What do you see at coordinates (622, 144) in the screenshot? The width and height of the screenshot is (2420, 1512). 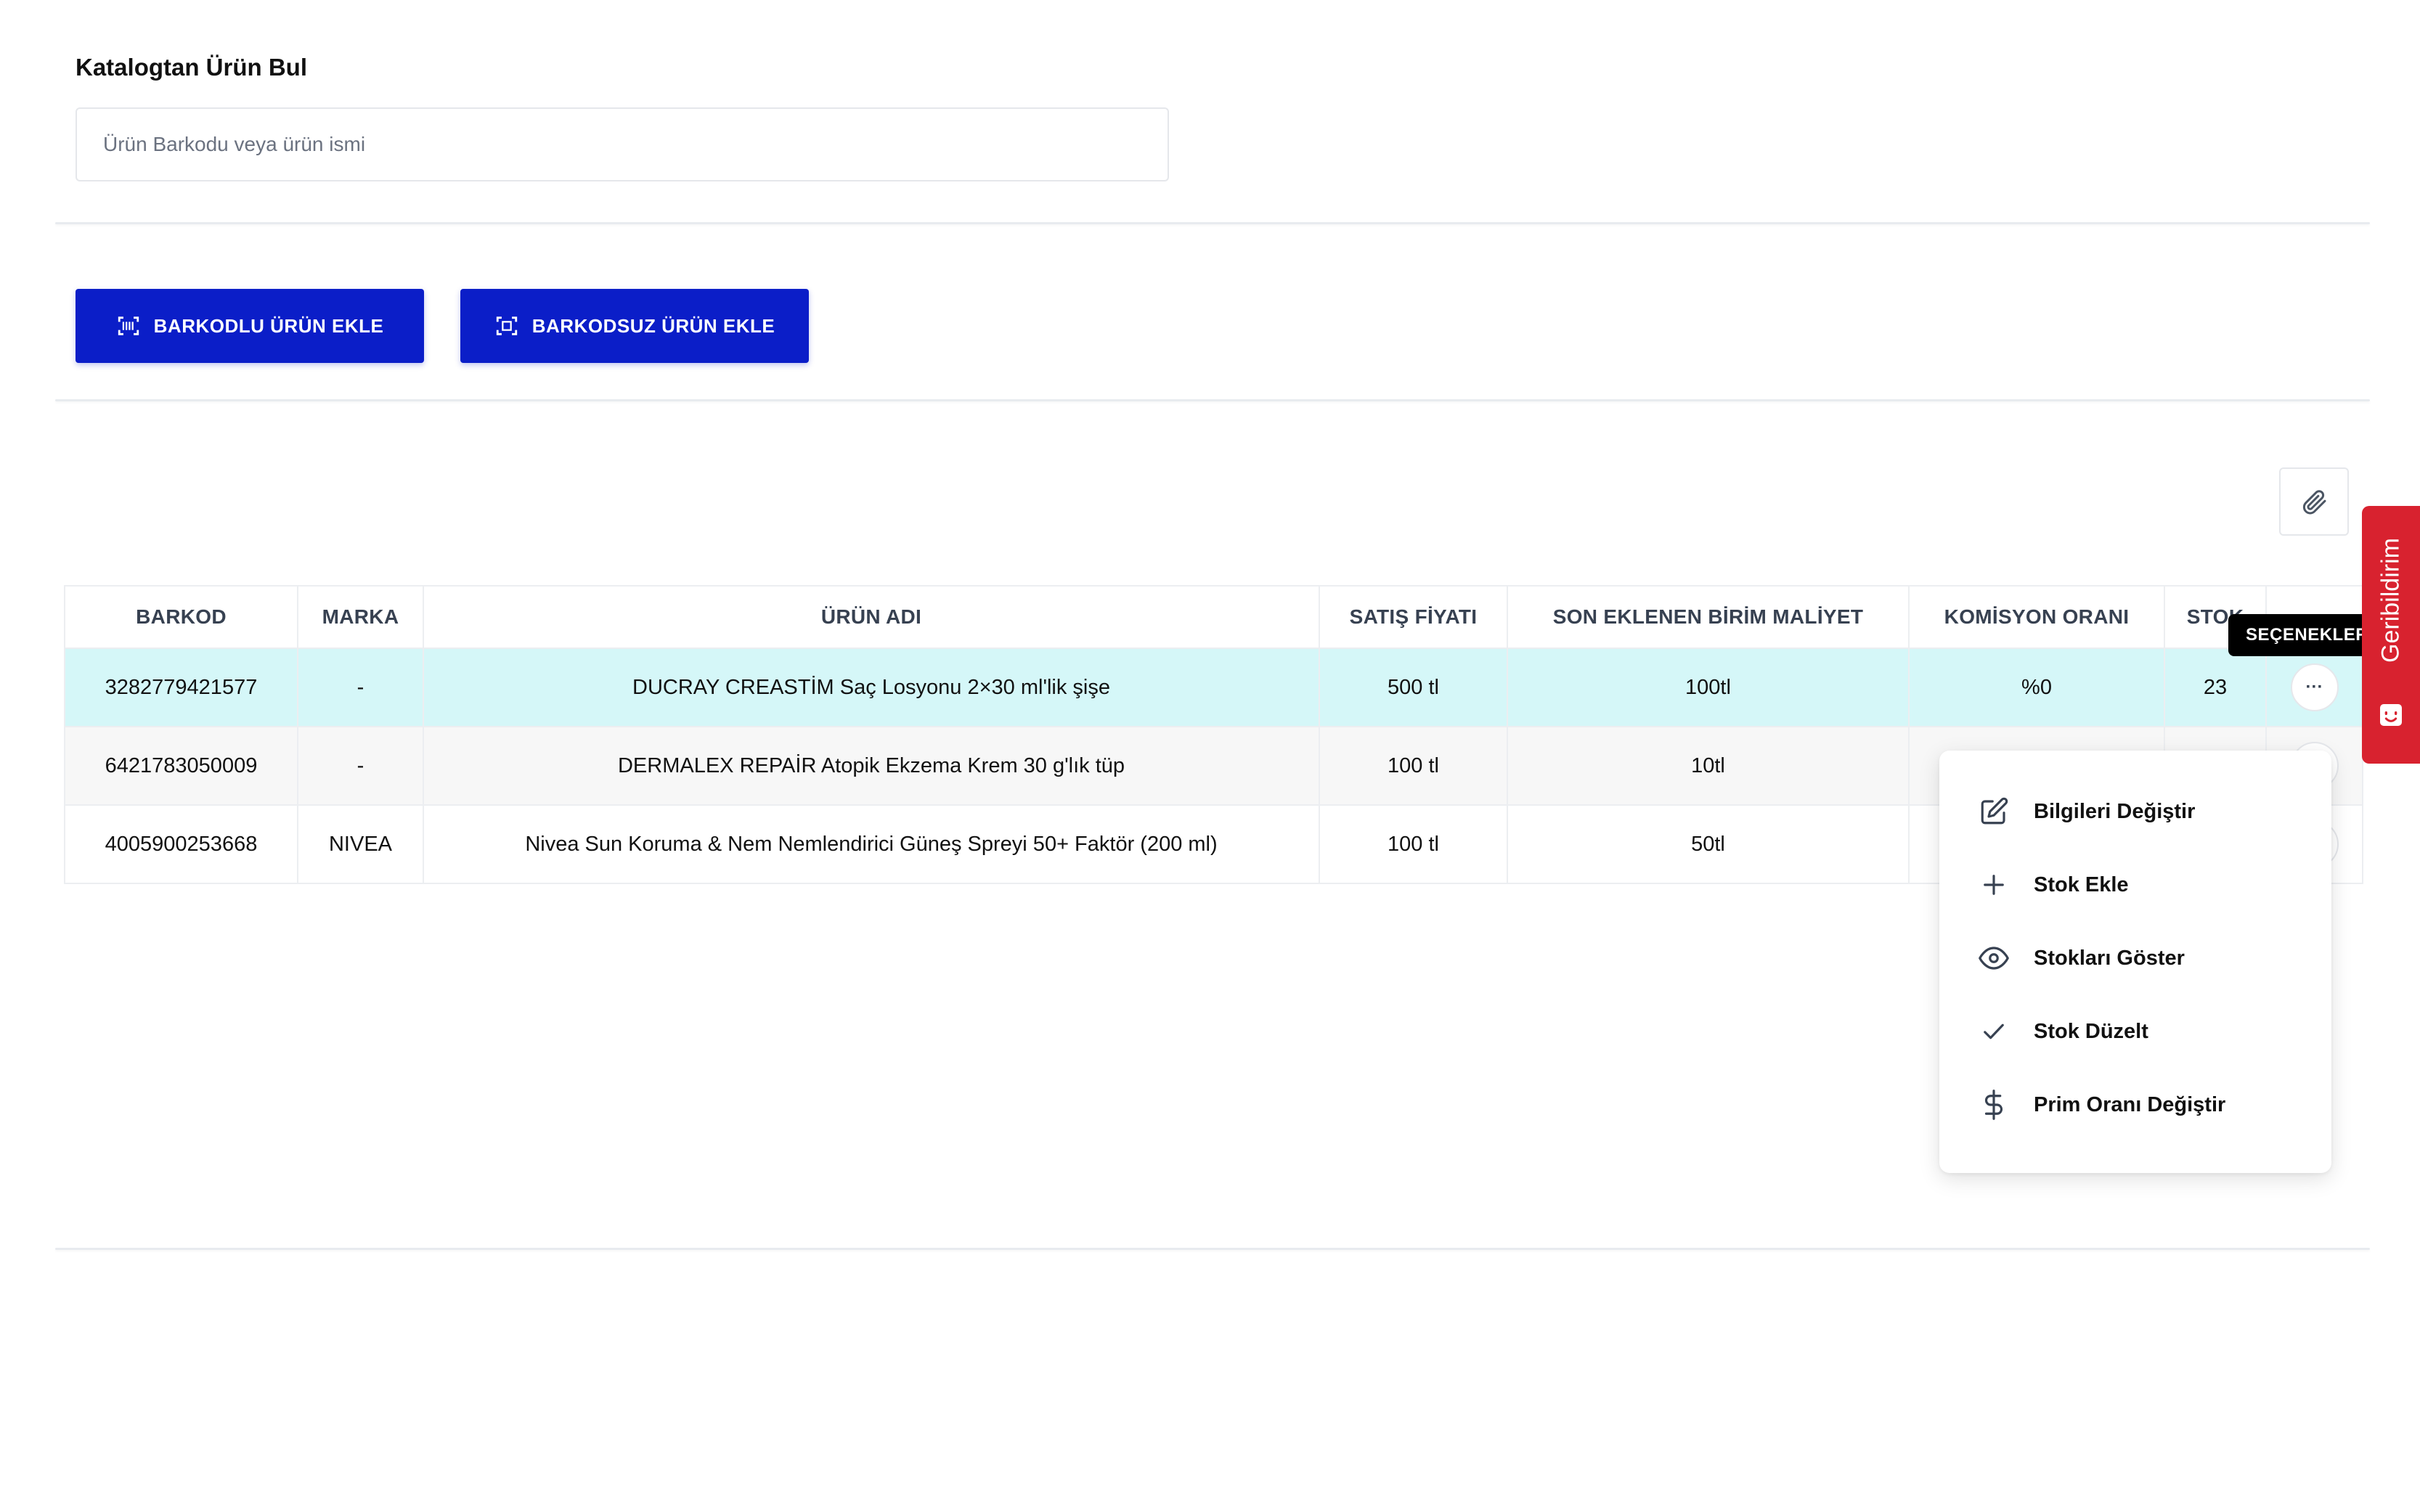 I see `product-search-input` at bounding box center [622, 144].